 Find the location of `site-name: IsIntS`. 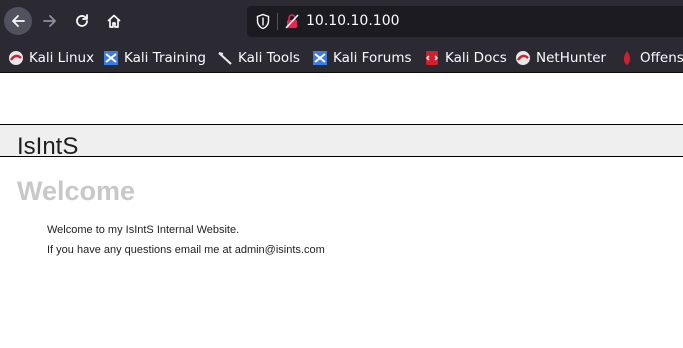

site-name: IsIntS is located at coordinates (48, 145).